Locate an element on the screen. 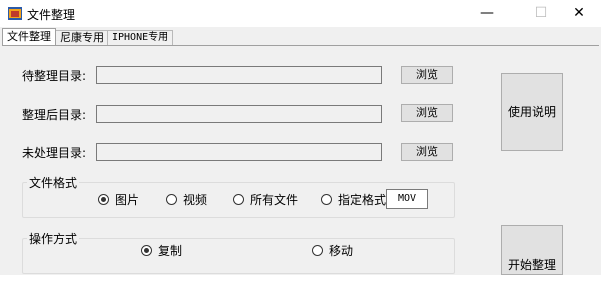 Image resolution: width=601 pixels, height=304 pixels. radio-videos: 视频 is located at coordinates (186, 199).